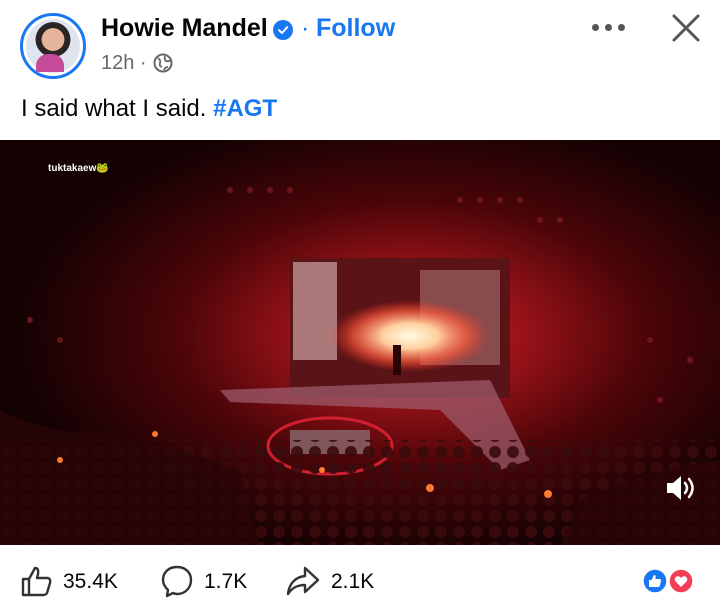  What do you see at coordinates (681, 488) in the screenshot?
I see `volume-icon` at bounding box center [681, 488].